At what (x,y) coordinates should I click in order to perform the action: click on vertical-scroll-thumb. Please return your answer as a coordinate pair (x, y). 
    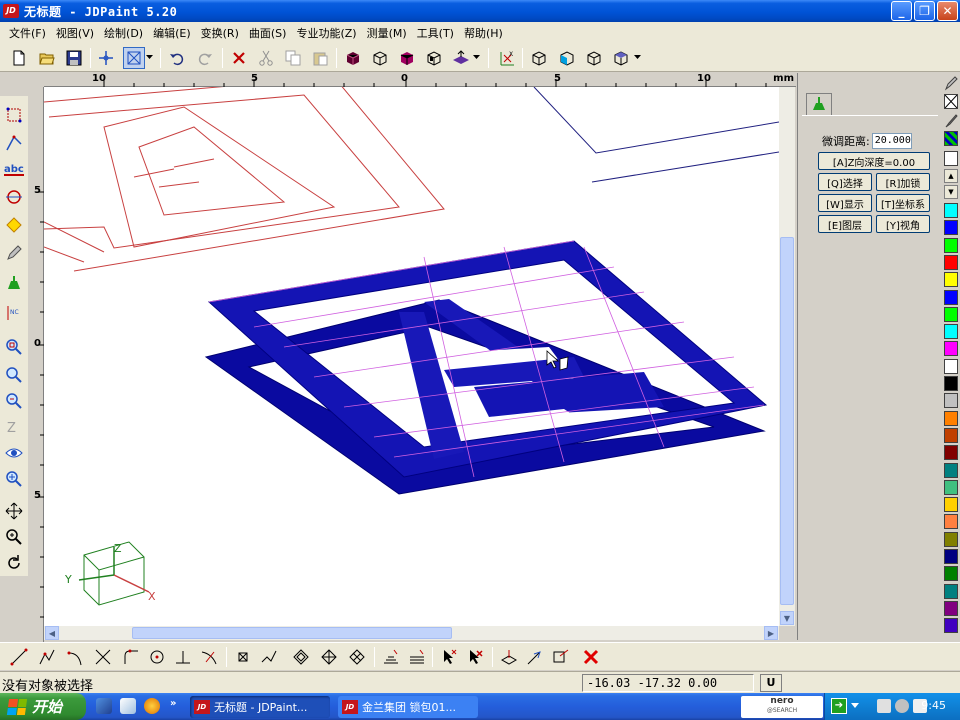
    Looking at the image, I should click on (787, 421).